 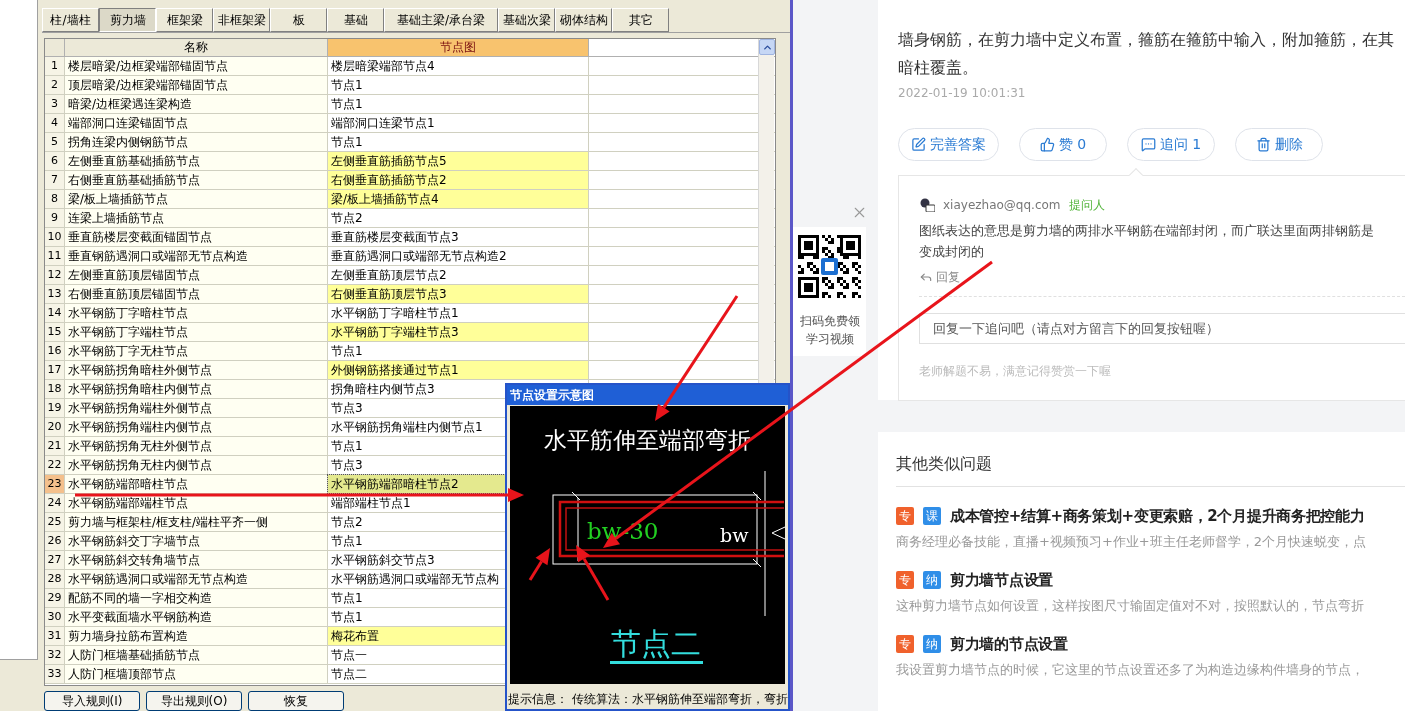 What do you see at coordinates (458, 237) in the screenshot?
I see `table-cell: 垂直筋楼层变截面节点3` at bounding box center [458, 237].